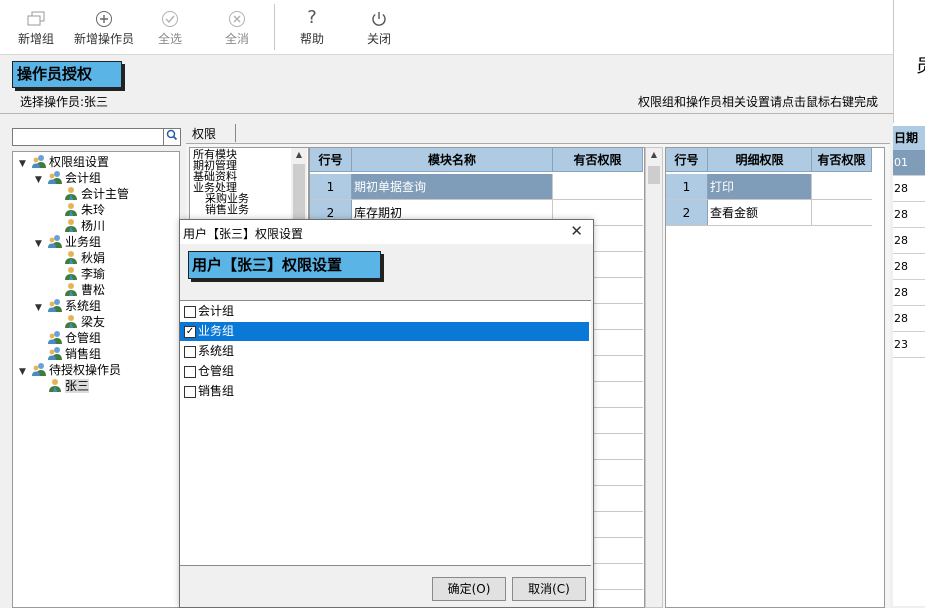 The width and height of the screenshot is (925, 608). I want to click on group-checkbox-label: 仓管组, so click(216, 371).